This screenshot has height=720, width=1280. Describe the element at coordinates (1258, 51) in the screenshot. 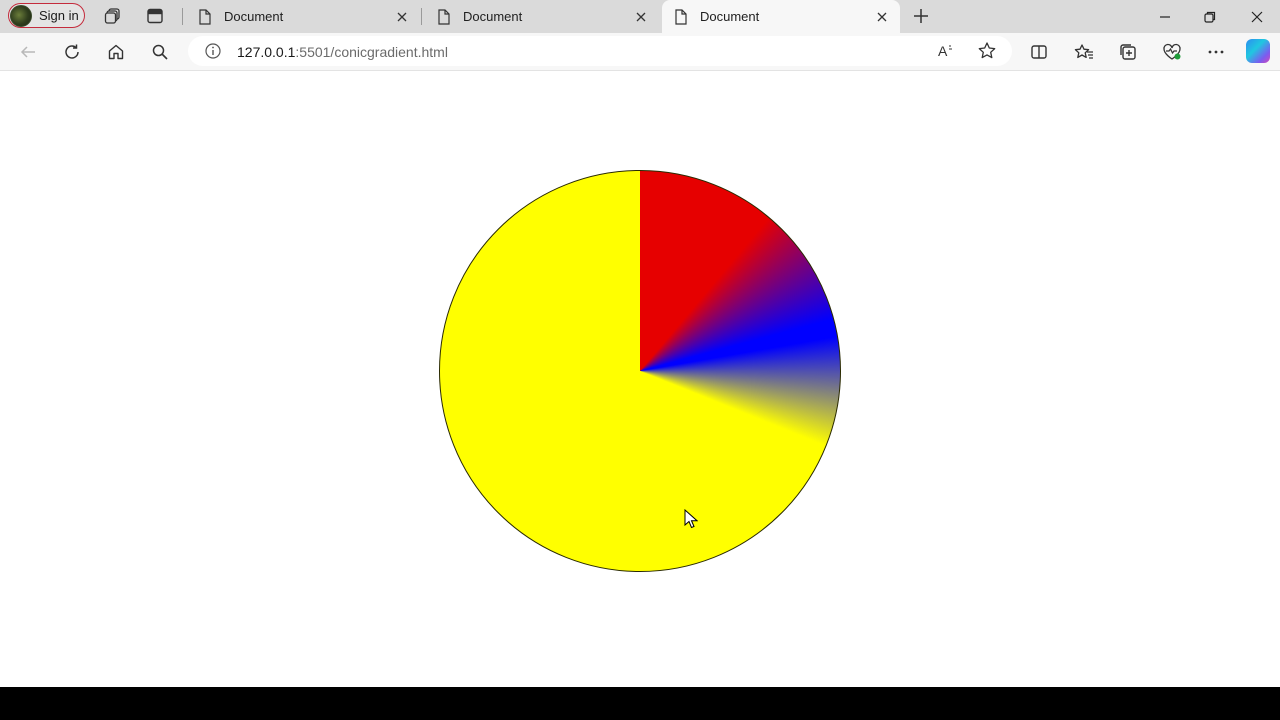

I see `copilot-icon` at that location.